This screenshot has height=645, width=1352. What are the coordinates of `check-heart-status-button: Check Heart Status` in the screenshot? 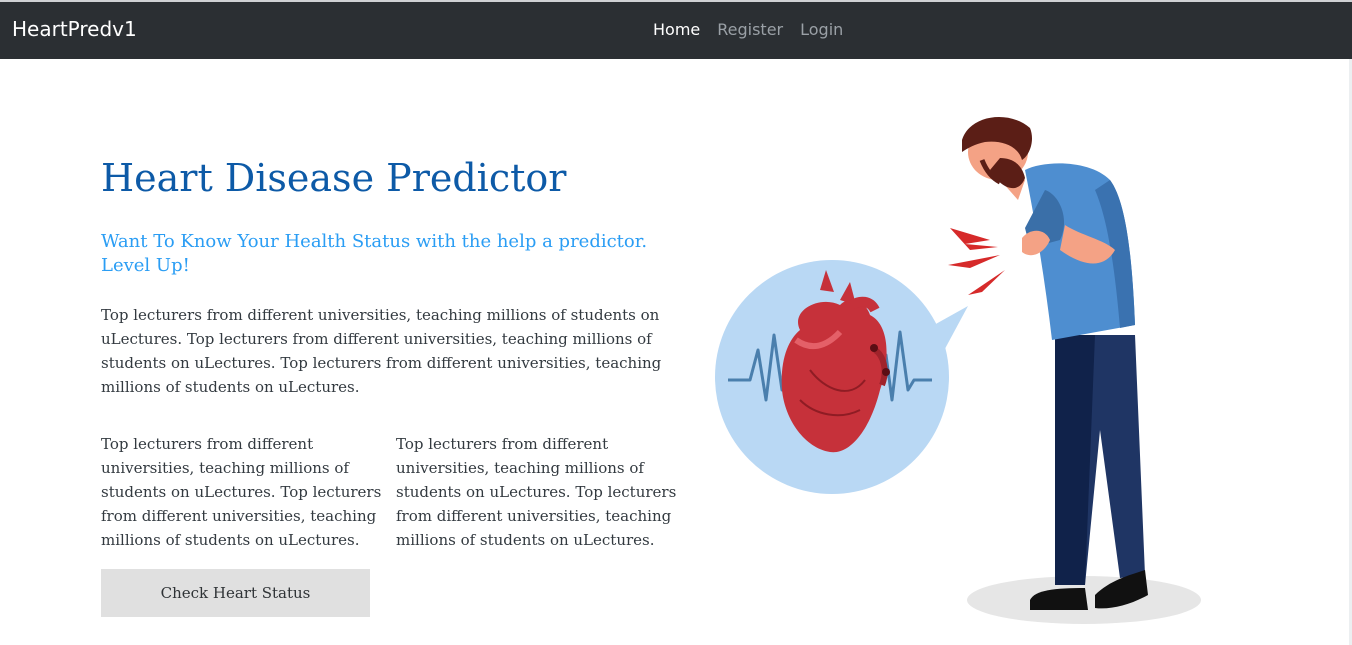 It's located at (235, 593).